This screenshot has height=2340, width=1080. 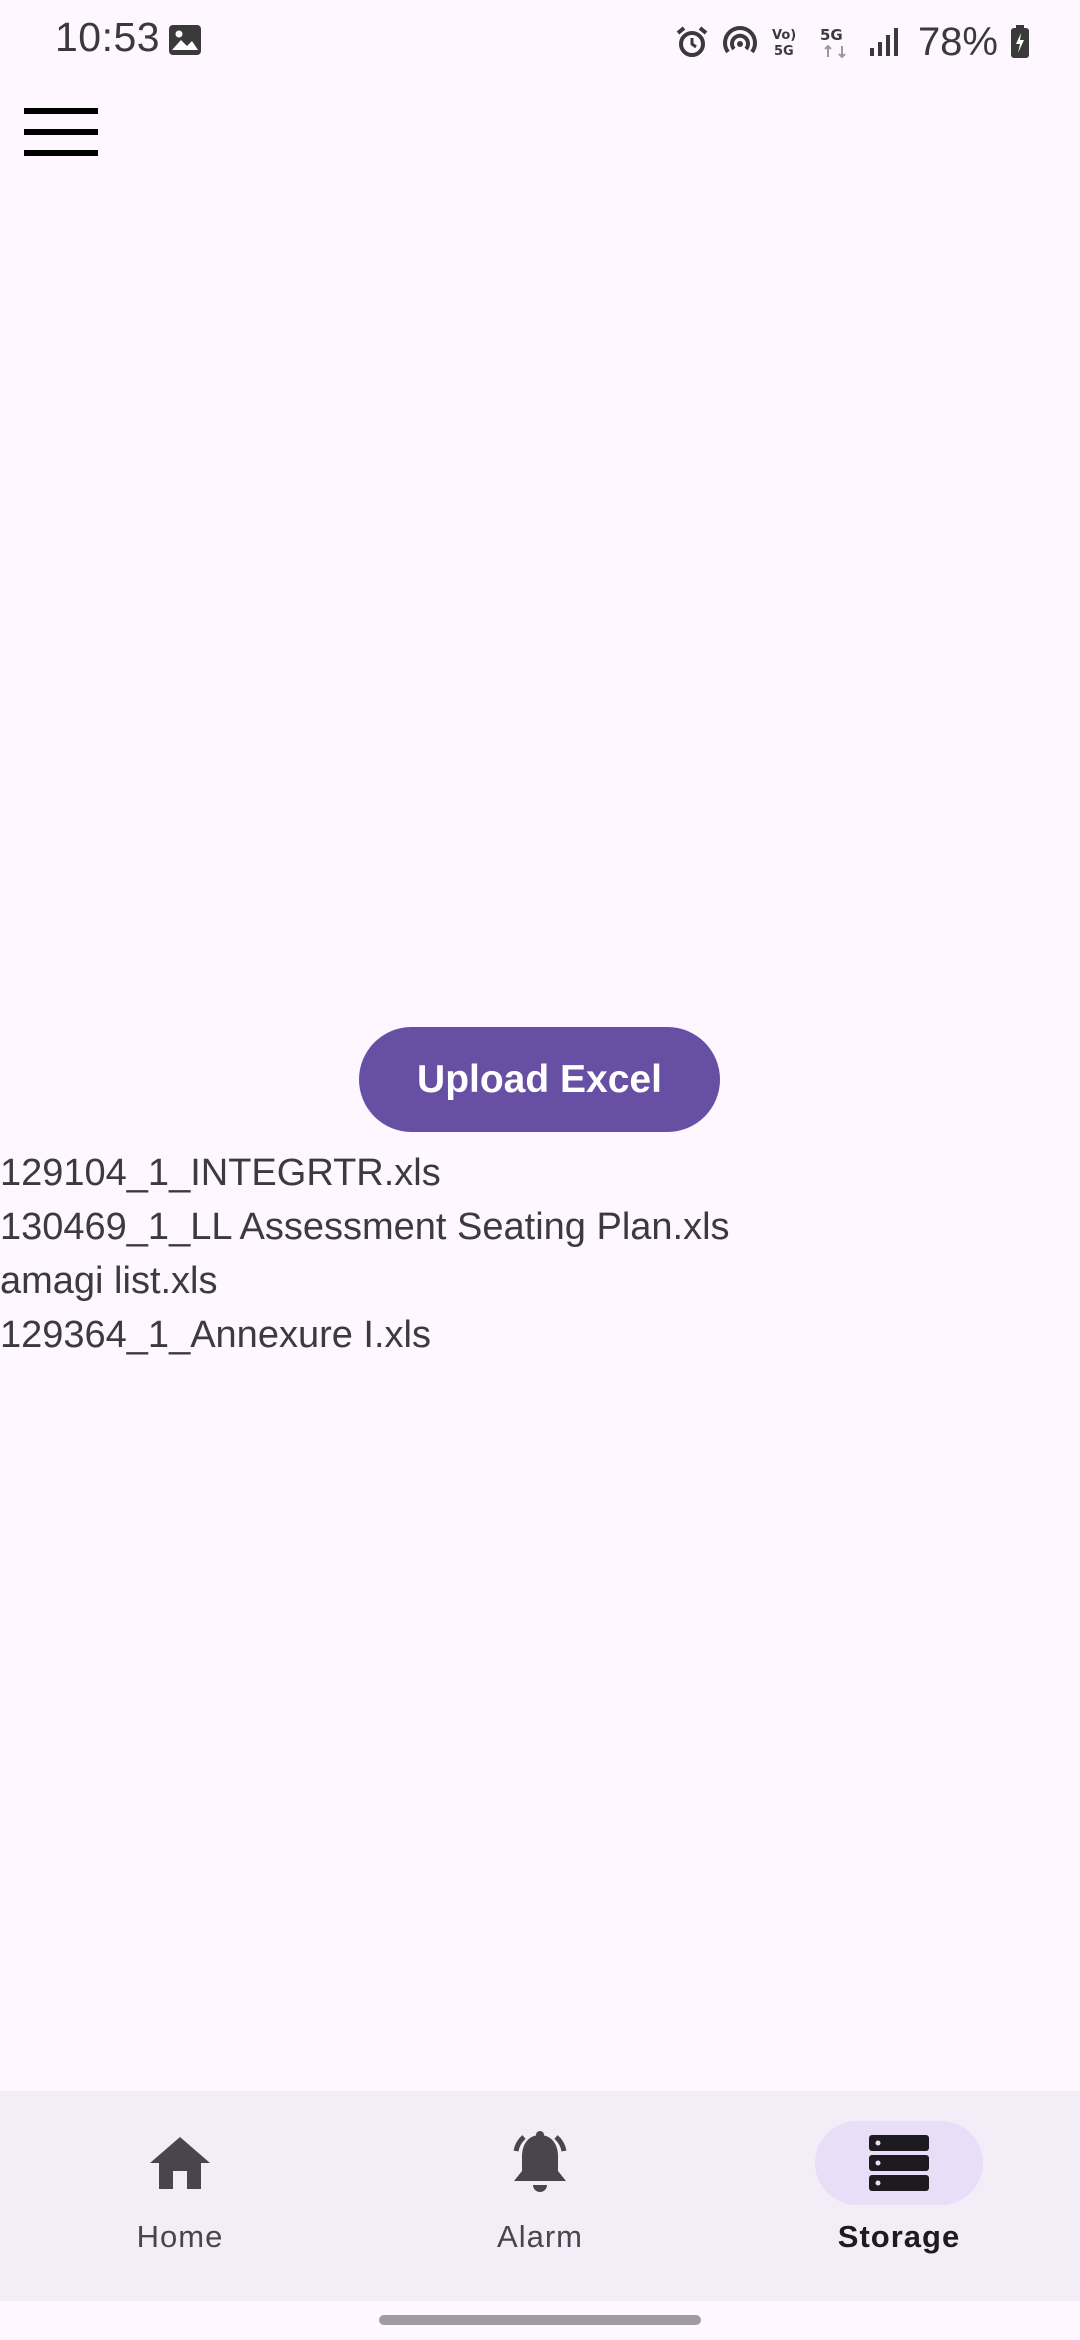 I want to click on bottom-navigation: Home Alarm Storage, so click(x=540, y=2196).